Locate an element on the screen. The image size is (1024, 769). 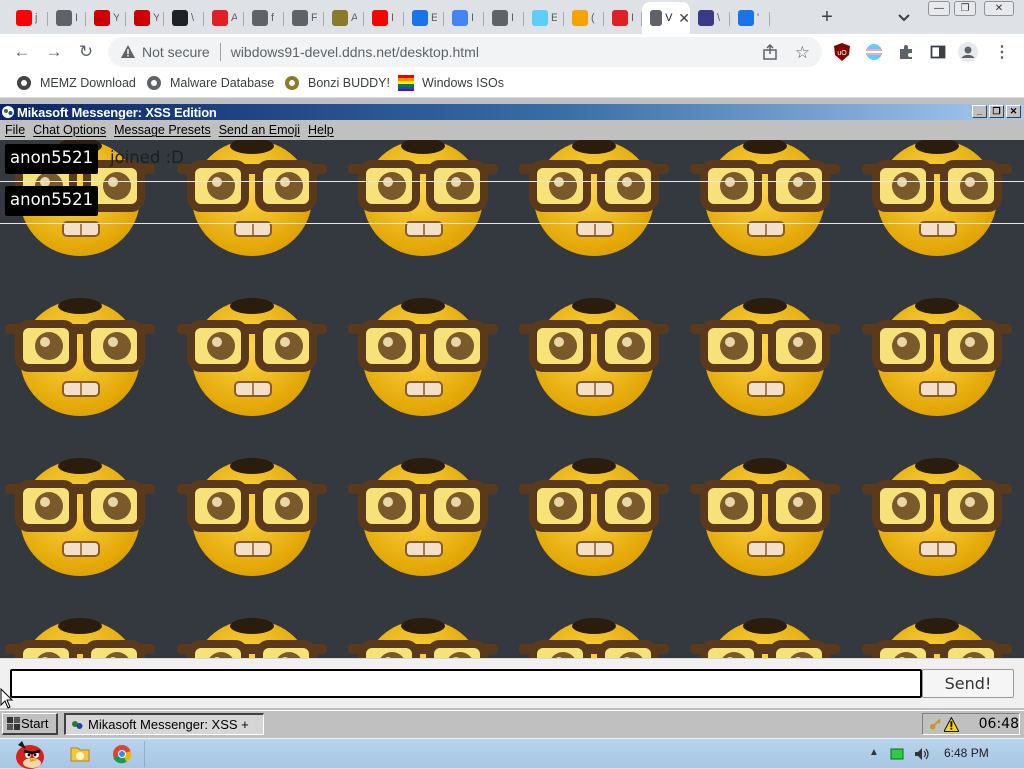
menu-item-chat-options: Chat Options is located at coordinates (69, 130).